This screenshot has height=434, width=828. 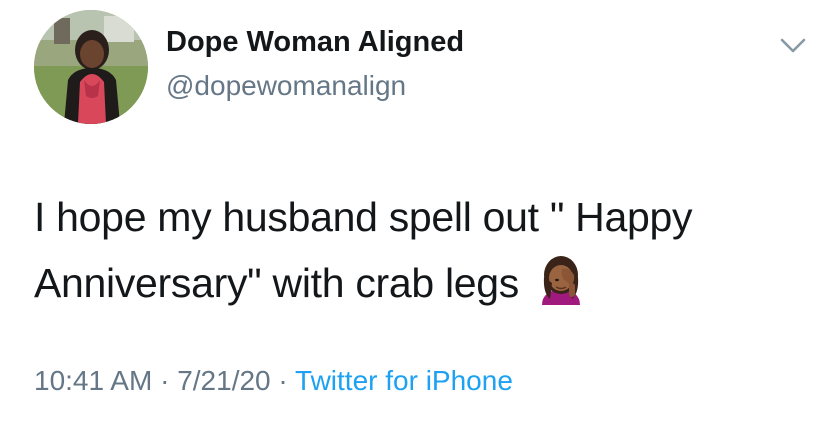 I want to click on tweet-text-line-2: Anniversary" with crab legs, so click(x=429, y=283).